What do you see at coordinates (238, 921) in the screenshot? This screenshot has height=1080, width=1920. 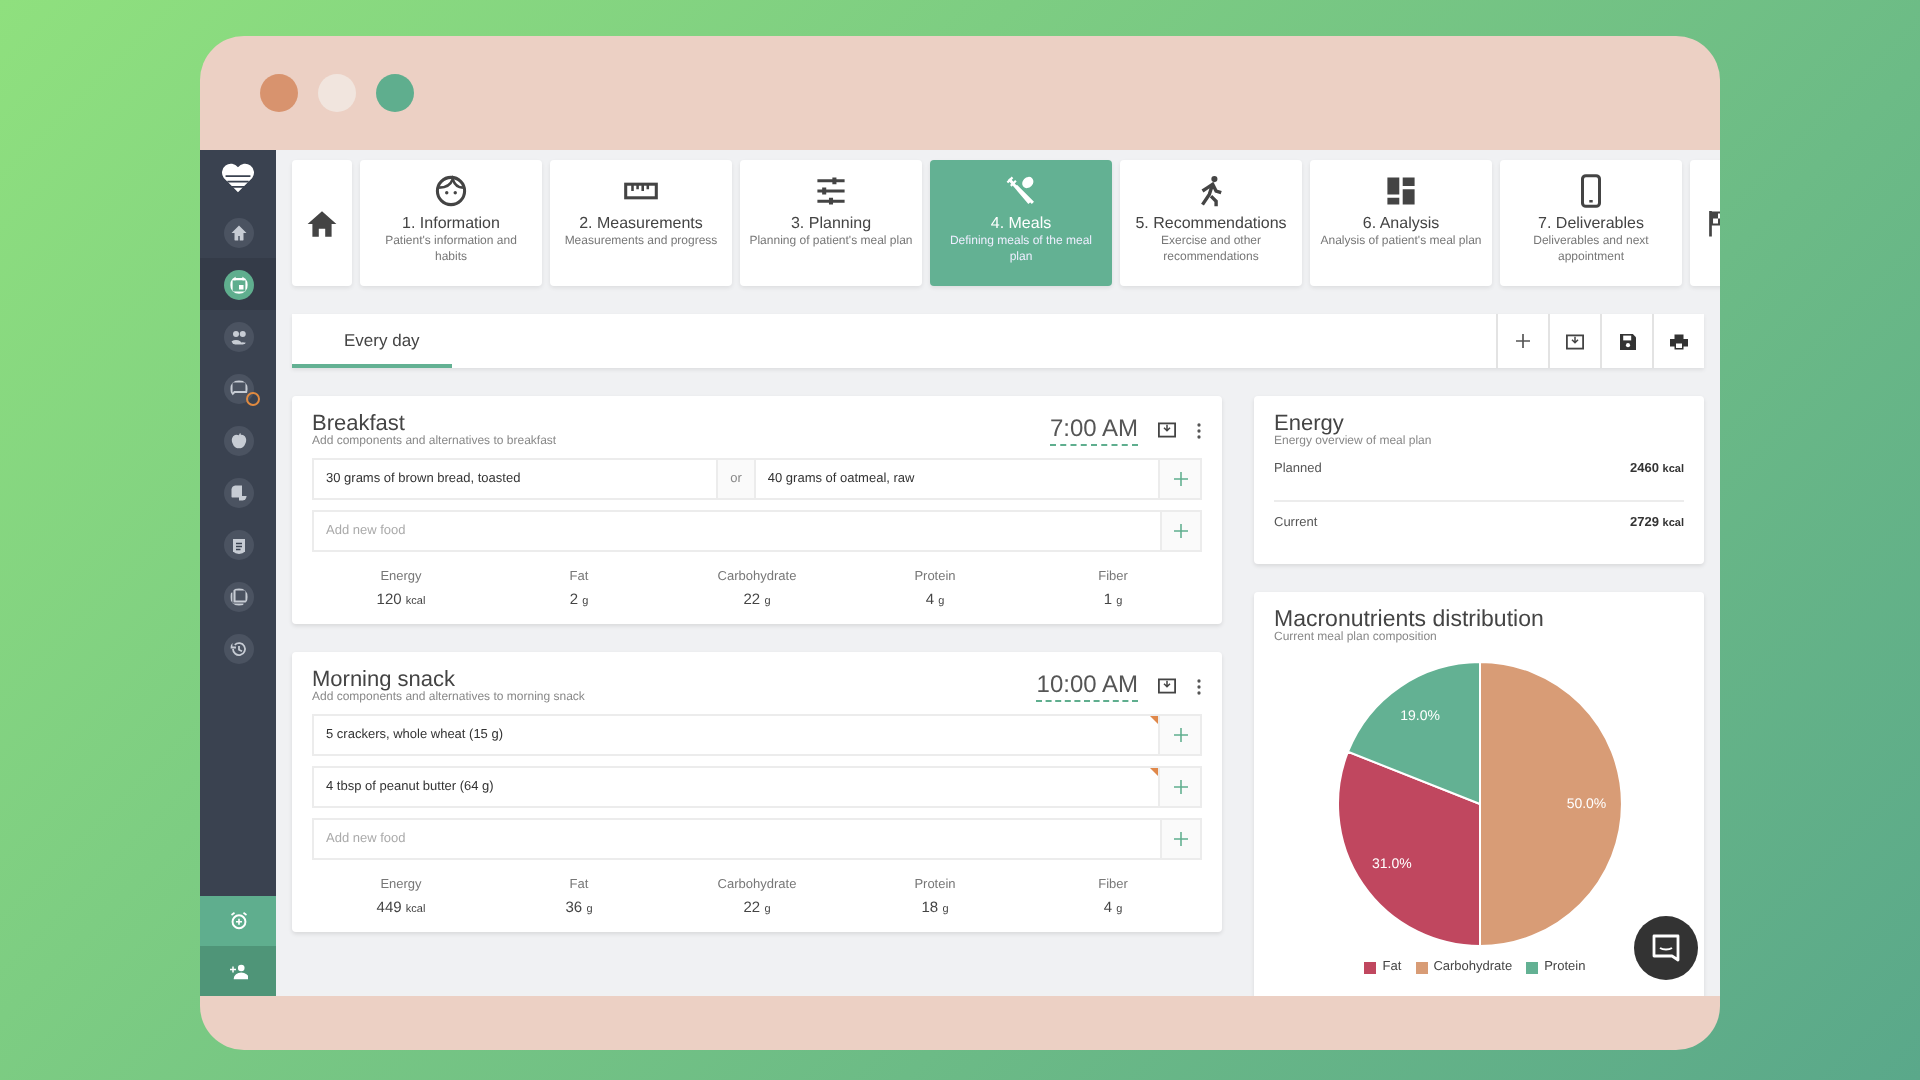 I see `alarm-clock-icon` at bounding box center [238, 921].